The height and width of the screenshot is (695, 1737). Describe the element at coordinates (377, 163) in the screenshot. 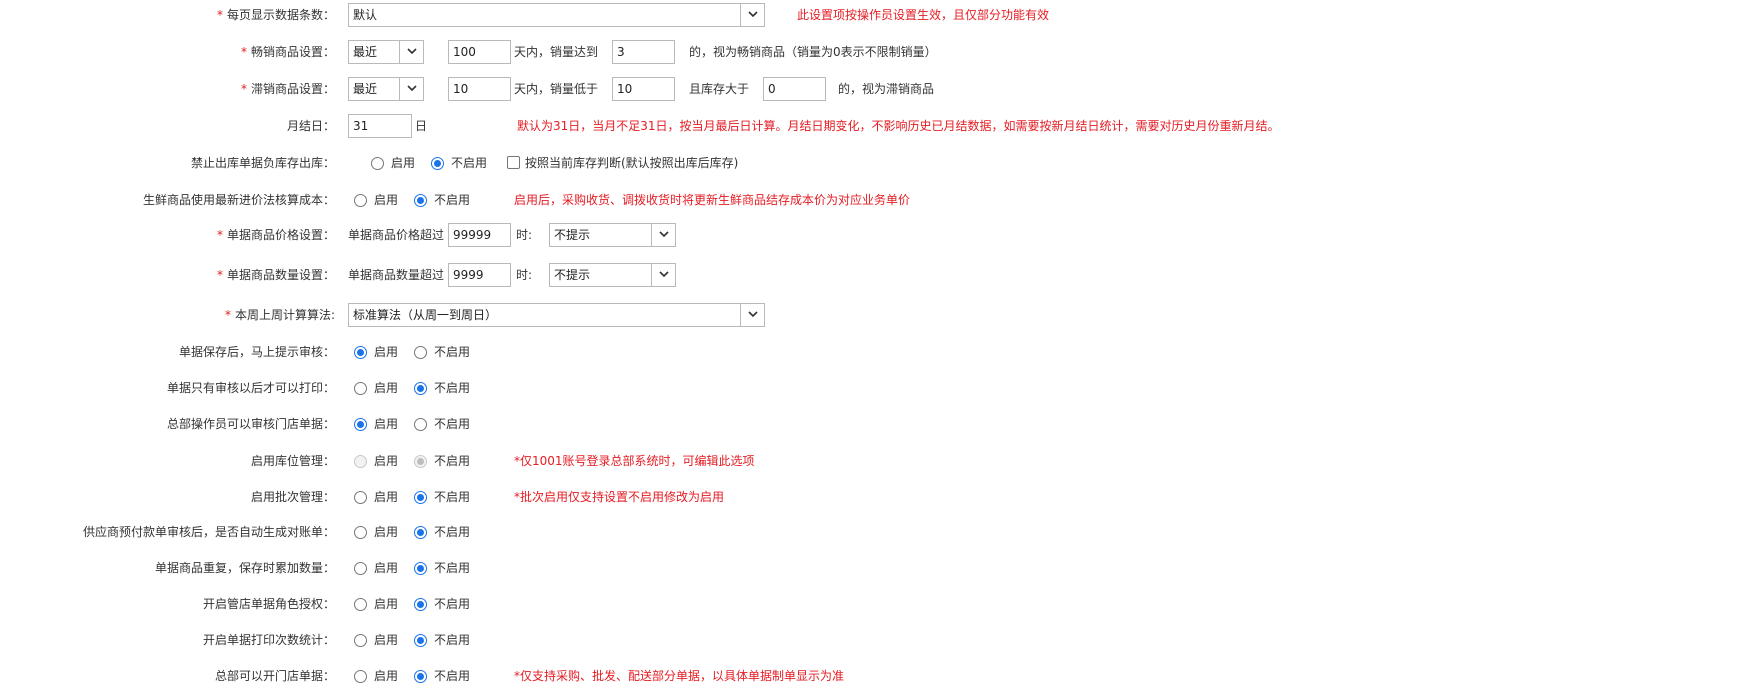

I see `forbid-negative-radio-on` at that location.